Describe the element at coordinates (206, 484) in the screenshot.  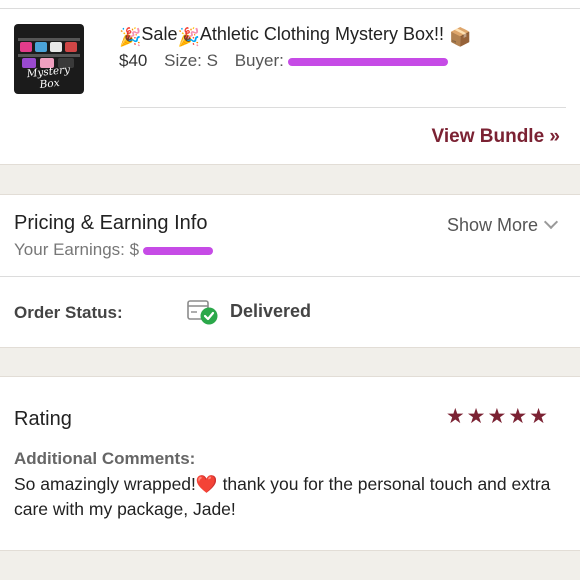
I see `heart-icon: ❤️` at that location.